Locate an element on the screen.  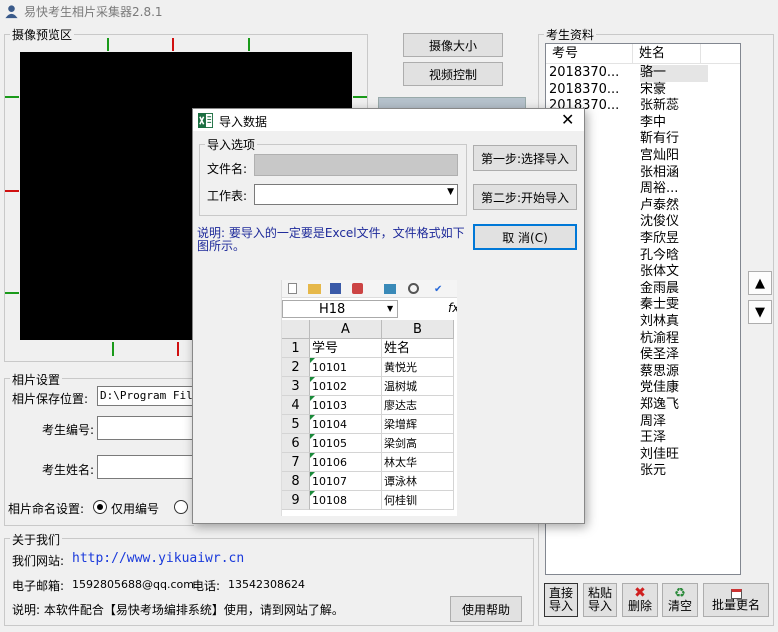
excel-row-number: 2 is located at coordinates (296, 367).